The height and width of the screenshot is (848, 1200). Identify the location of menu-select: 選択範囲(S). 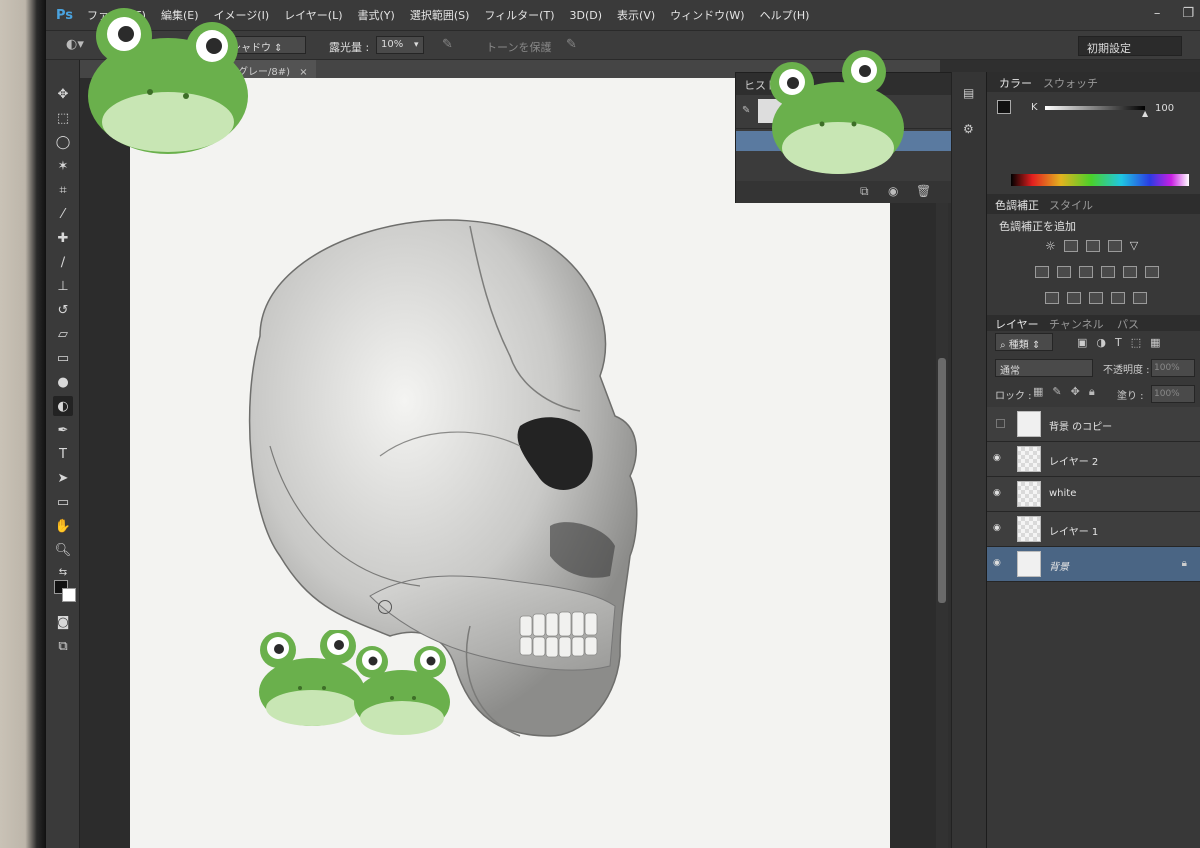
(440, 15).